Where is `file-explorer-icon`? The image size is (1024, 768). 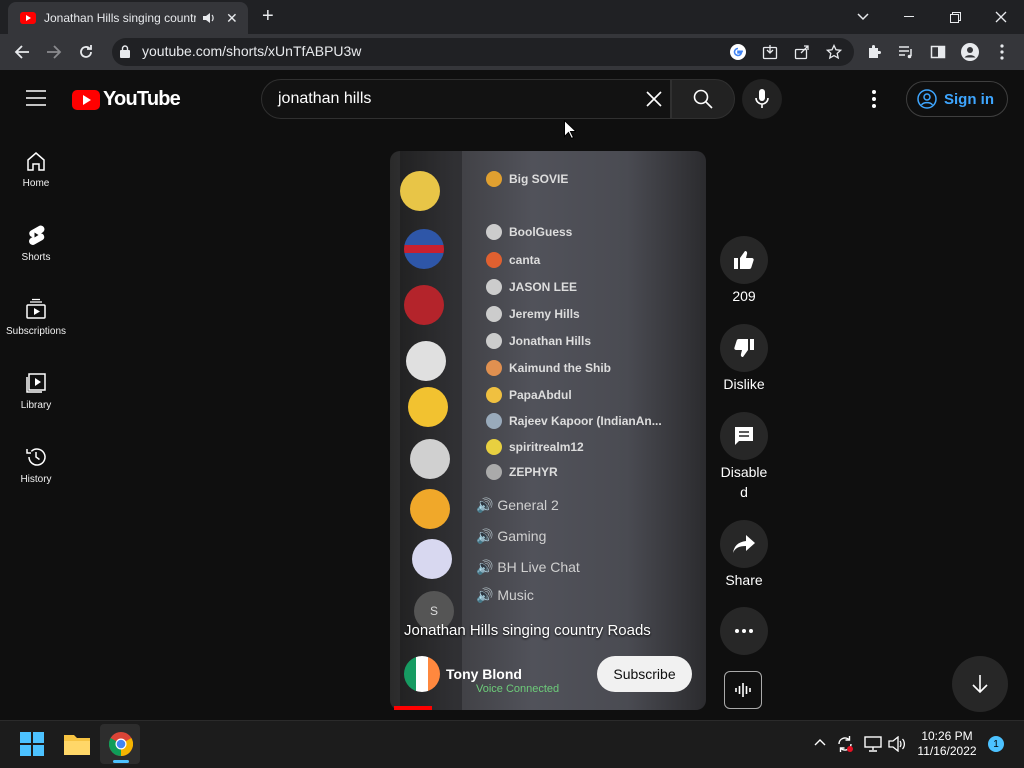 file-explorer-icon is located at coordinates (77, 744).